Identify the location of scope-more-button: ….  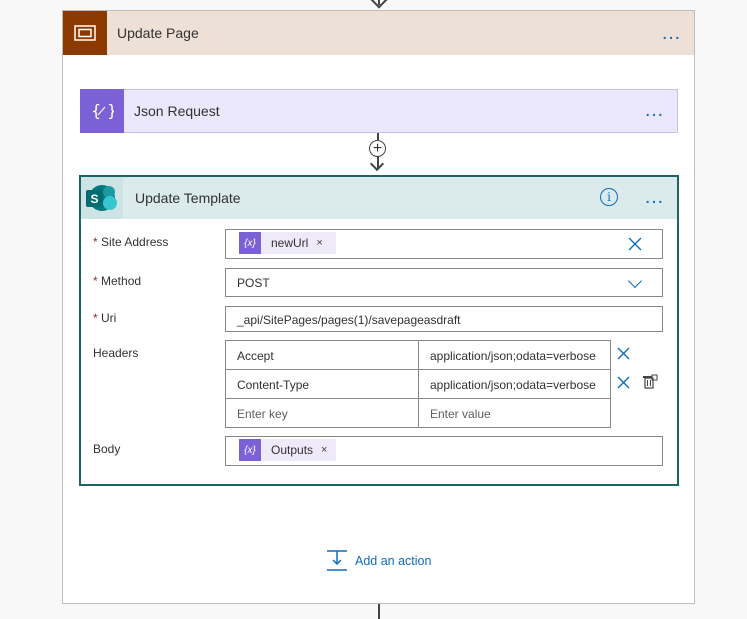
(672, 33).